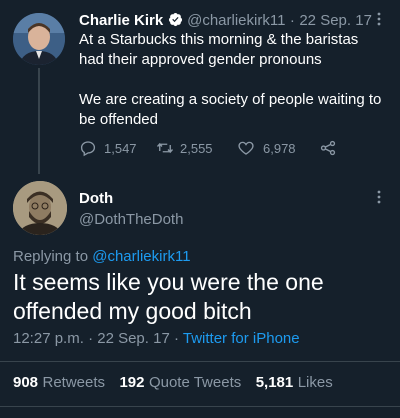 The width and height of the screenshot is (400, 418). Describe the element at coordinates (165, 148) in the screenshot. I see `retweet-icon` at that location.